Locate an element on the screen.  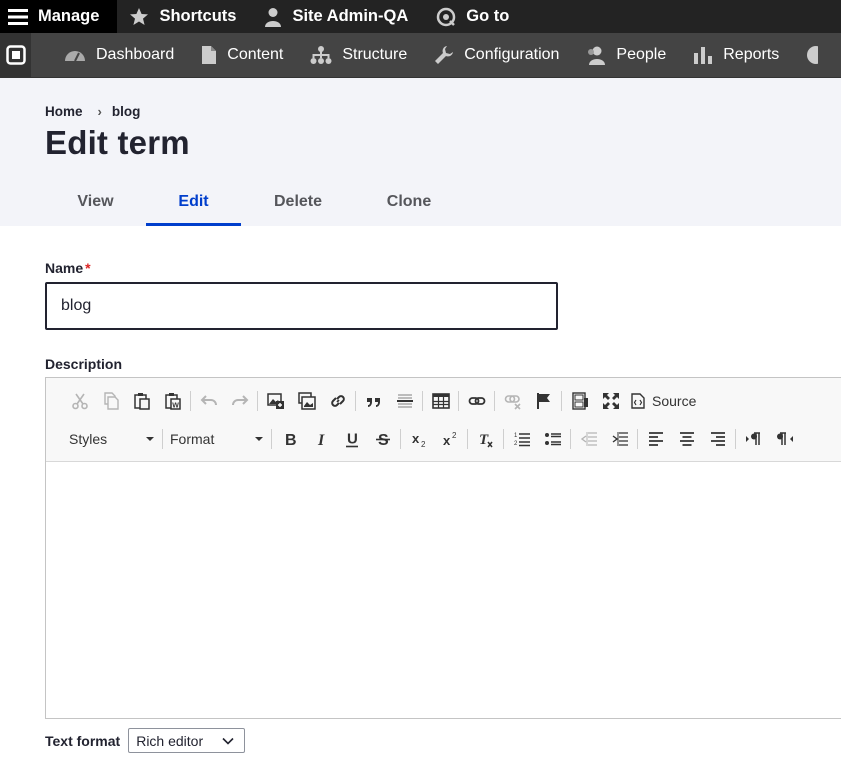
menu-dashboard-label: Dashboard is located at coordinates (135, 54).